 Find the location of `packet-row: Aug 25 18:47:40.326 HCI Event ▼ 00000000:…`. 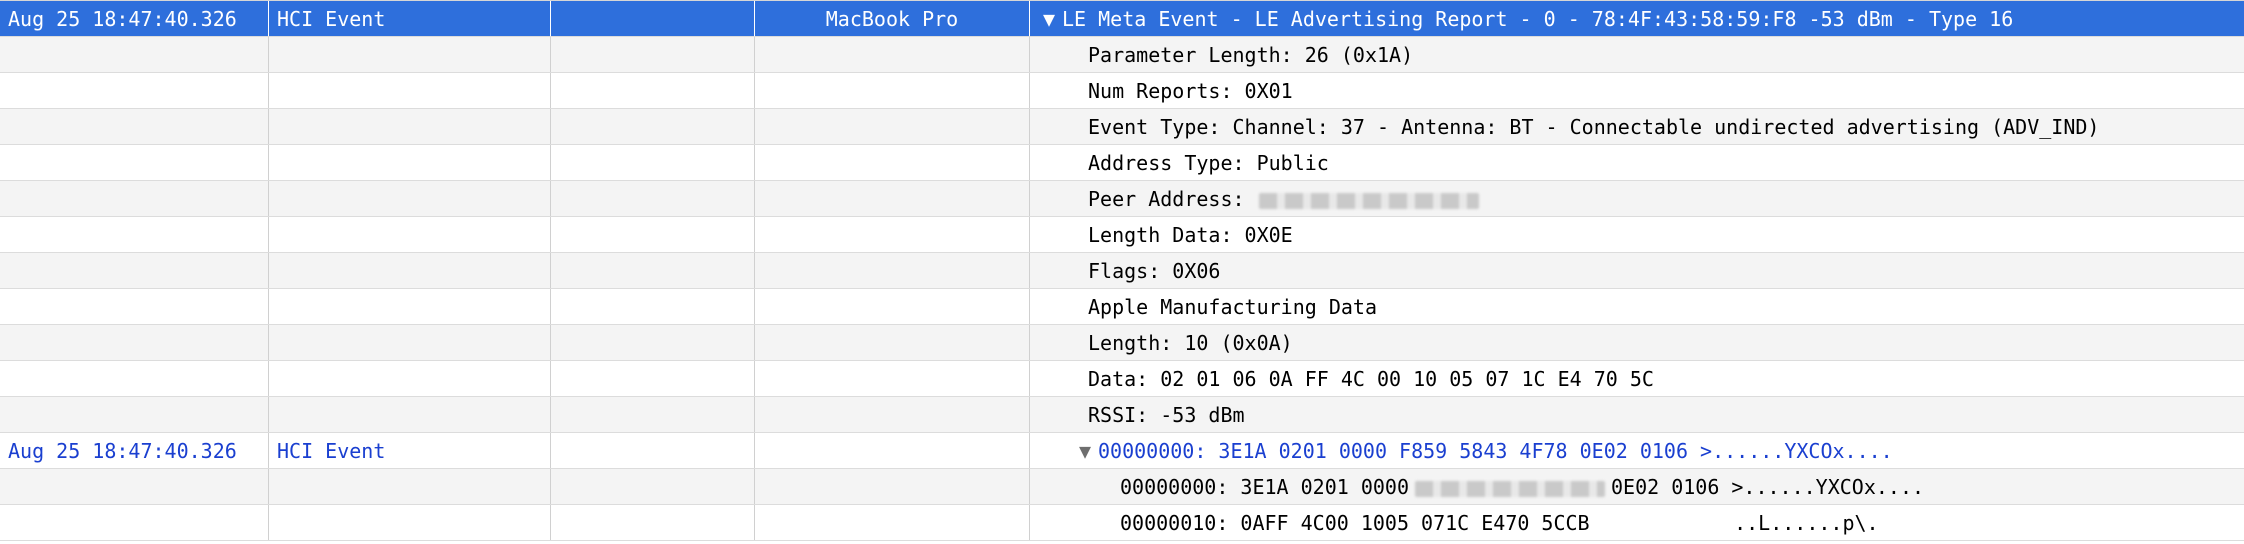

packet-row: Aug 25 18:47:40.326 HCI Event ▼ 00000000:… is located at coordinates (1122, 451).